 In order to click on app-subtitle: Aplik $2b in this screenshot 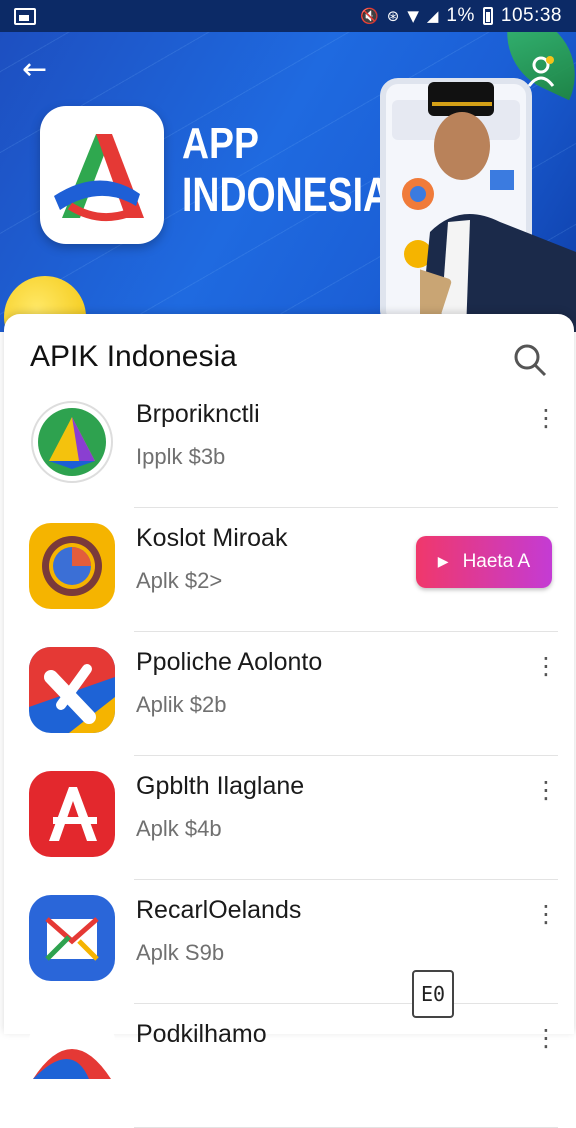, I will do `click(181, 704)`.